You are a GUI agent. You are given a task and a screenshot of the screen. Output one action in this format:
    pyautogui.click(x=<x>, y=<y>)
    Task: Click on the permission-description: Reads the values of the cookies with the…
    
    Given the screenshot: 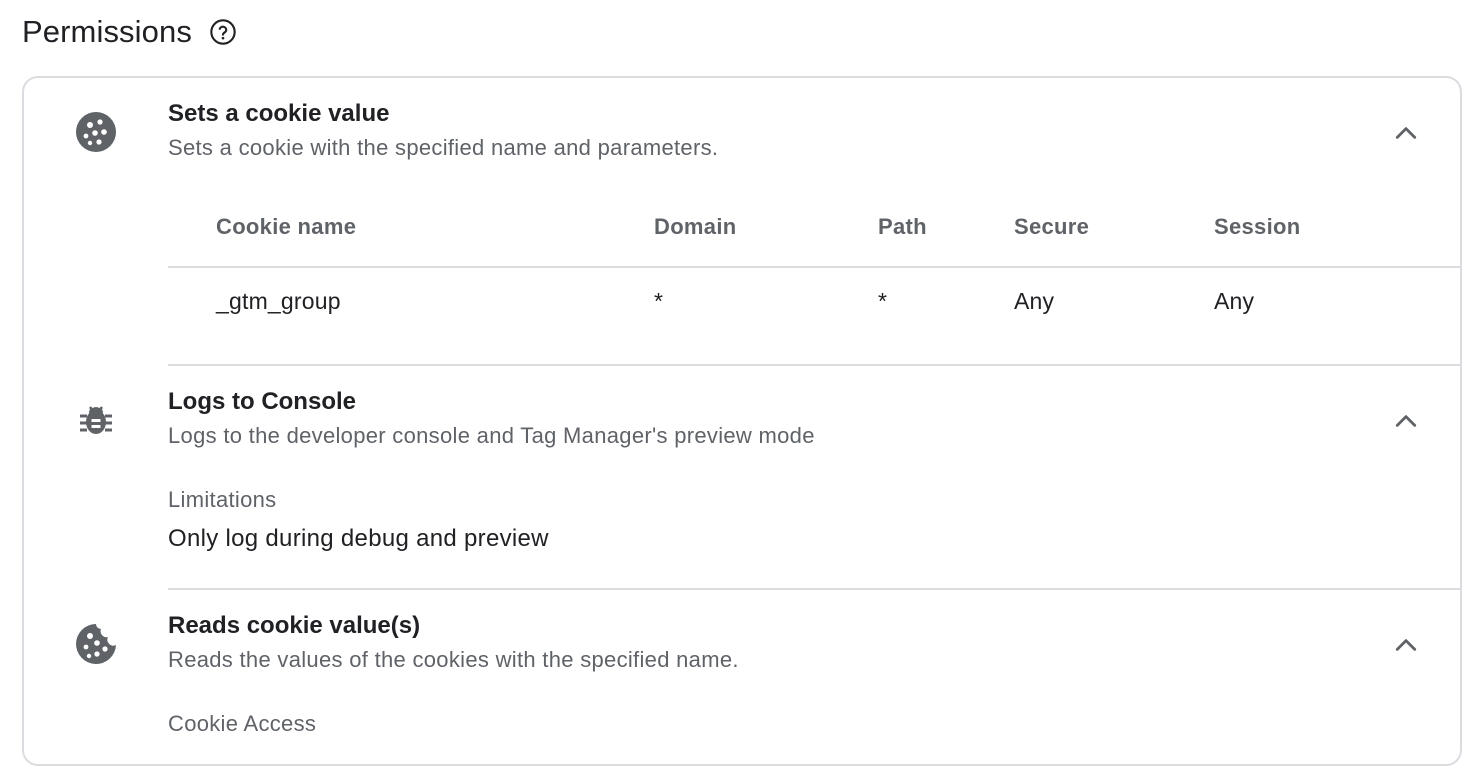 What is the action you would take?
    pyautogui.click(x=453, y=659)
    